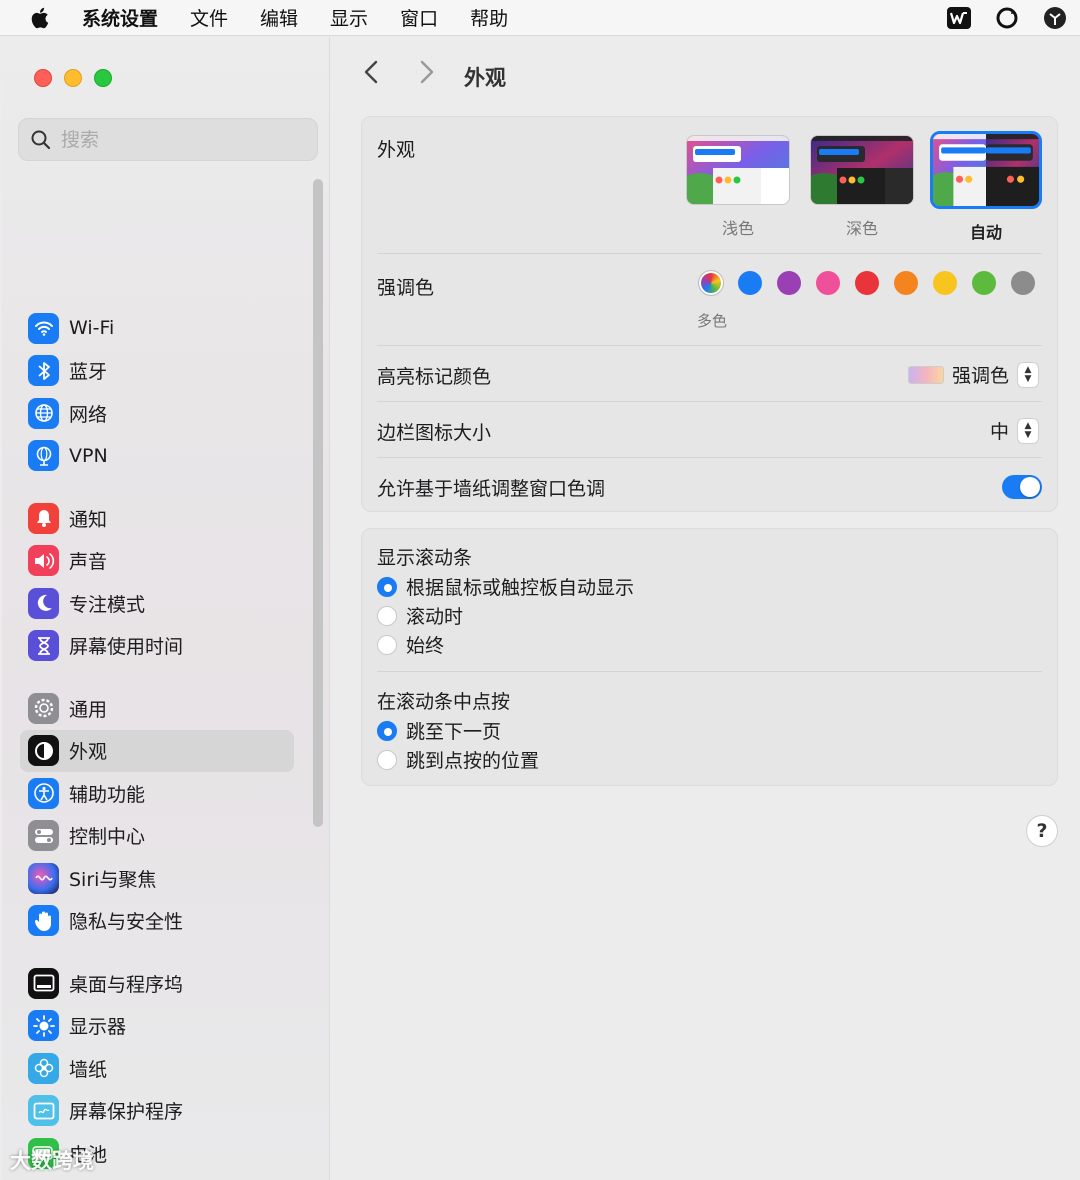  What do you see at coordinates (43, 328) in the screenshot?
I see `wifi-icon` at bounding box center [43, 328].